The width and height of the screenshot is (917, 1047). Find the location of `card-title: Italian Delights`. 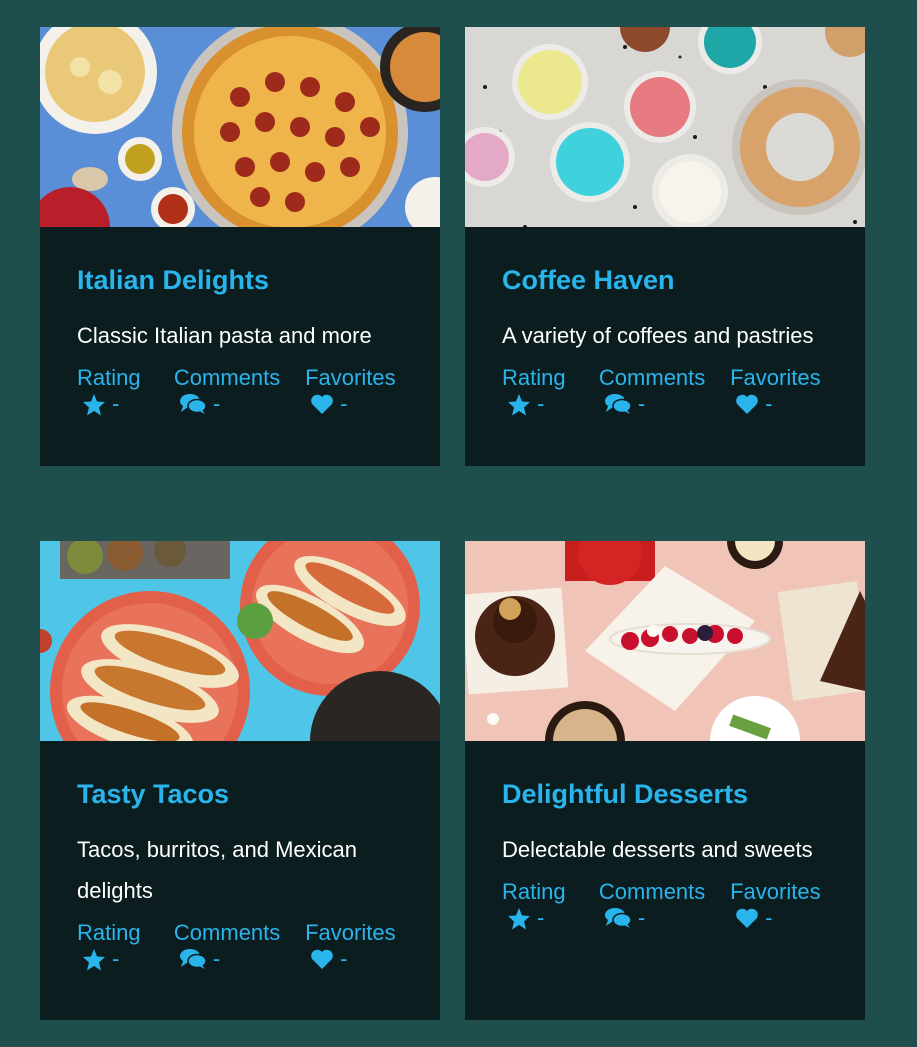

card-title: Italian Delights is located at coordinates (240, 280).